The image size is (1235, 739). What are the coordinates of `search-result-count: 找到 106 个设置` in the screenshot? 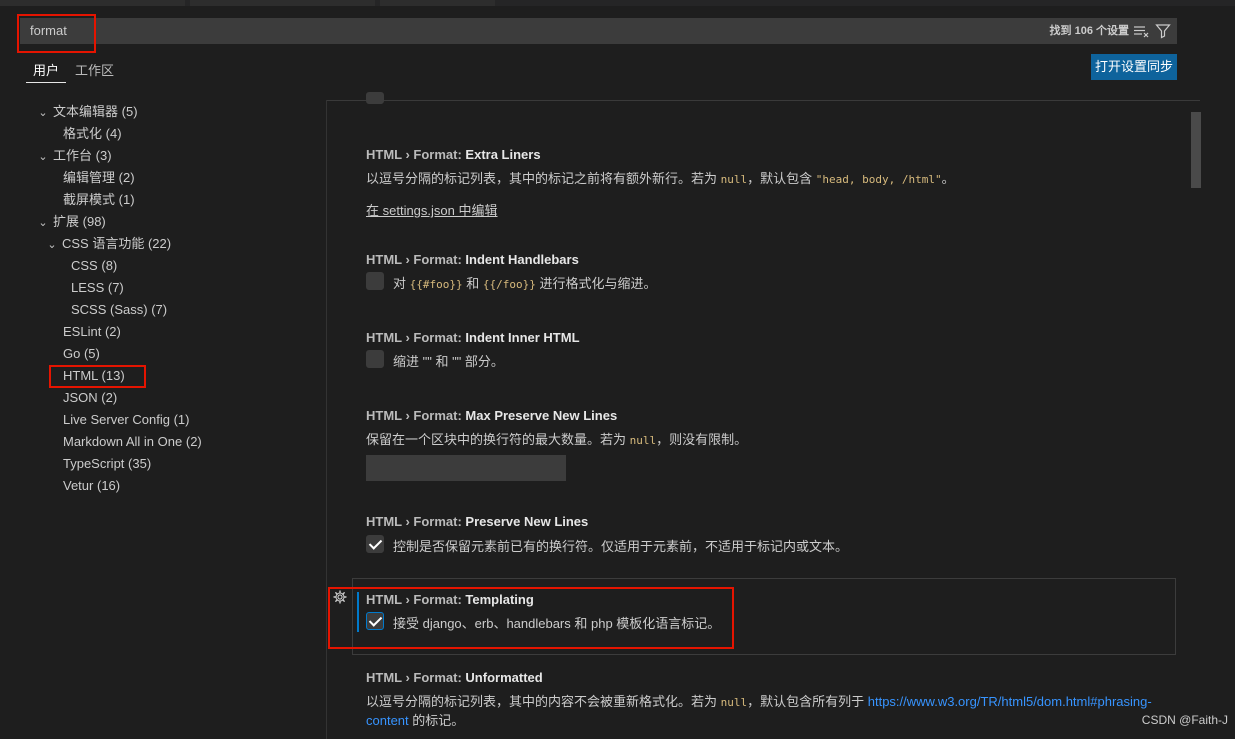 It's located at (1089, 31).